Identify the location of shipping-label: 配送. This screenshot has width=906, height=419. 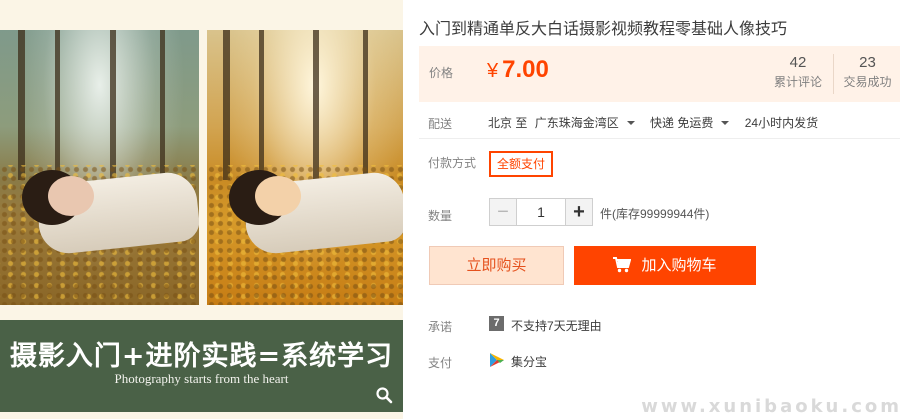
(440, 124).